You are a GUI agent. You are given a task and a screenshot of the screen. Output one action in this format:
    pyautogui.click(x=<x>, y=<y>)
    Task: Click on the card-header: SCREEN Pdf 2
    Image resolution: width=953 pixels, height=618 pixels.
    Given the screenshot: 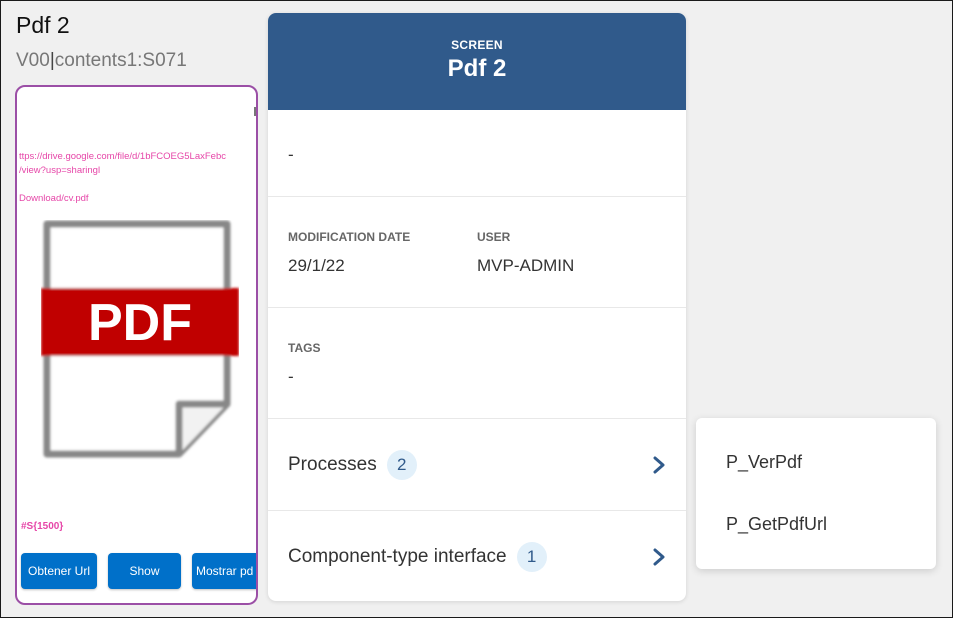 What is the action you would take?
    pyautogui.click(x=477, y=61)
    